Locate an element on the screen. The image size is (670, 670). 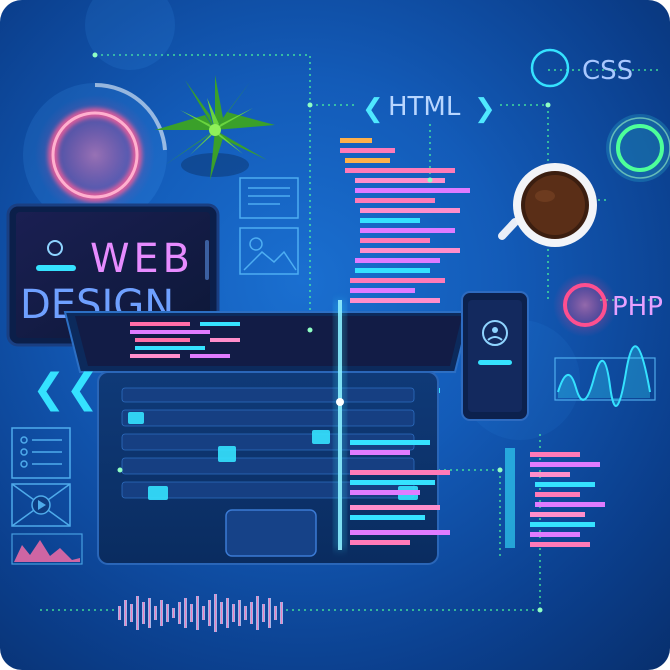
css-label: CSS is located at coordinates (581, 68).